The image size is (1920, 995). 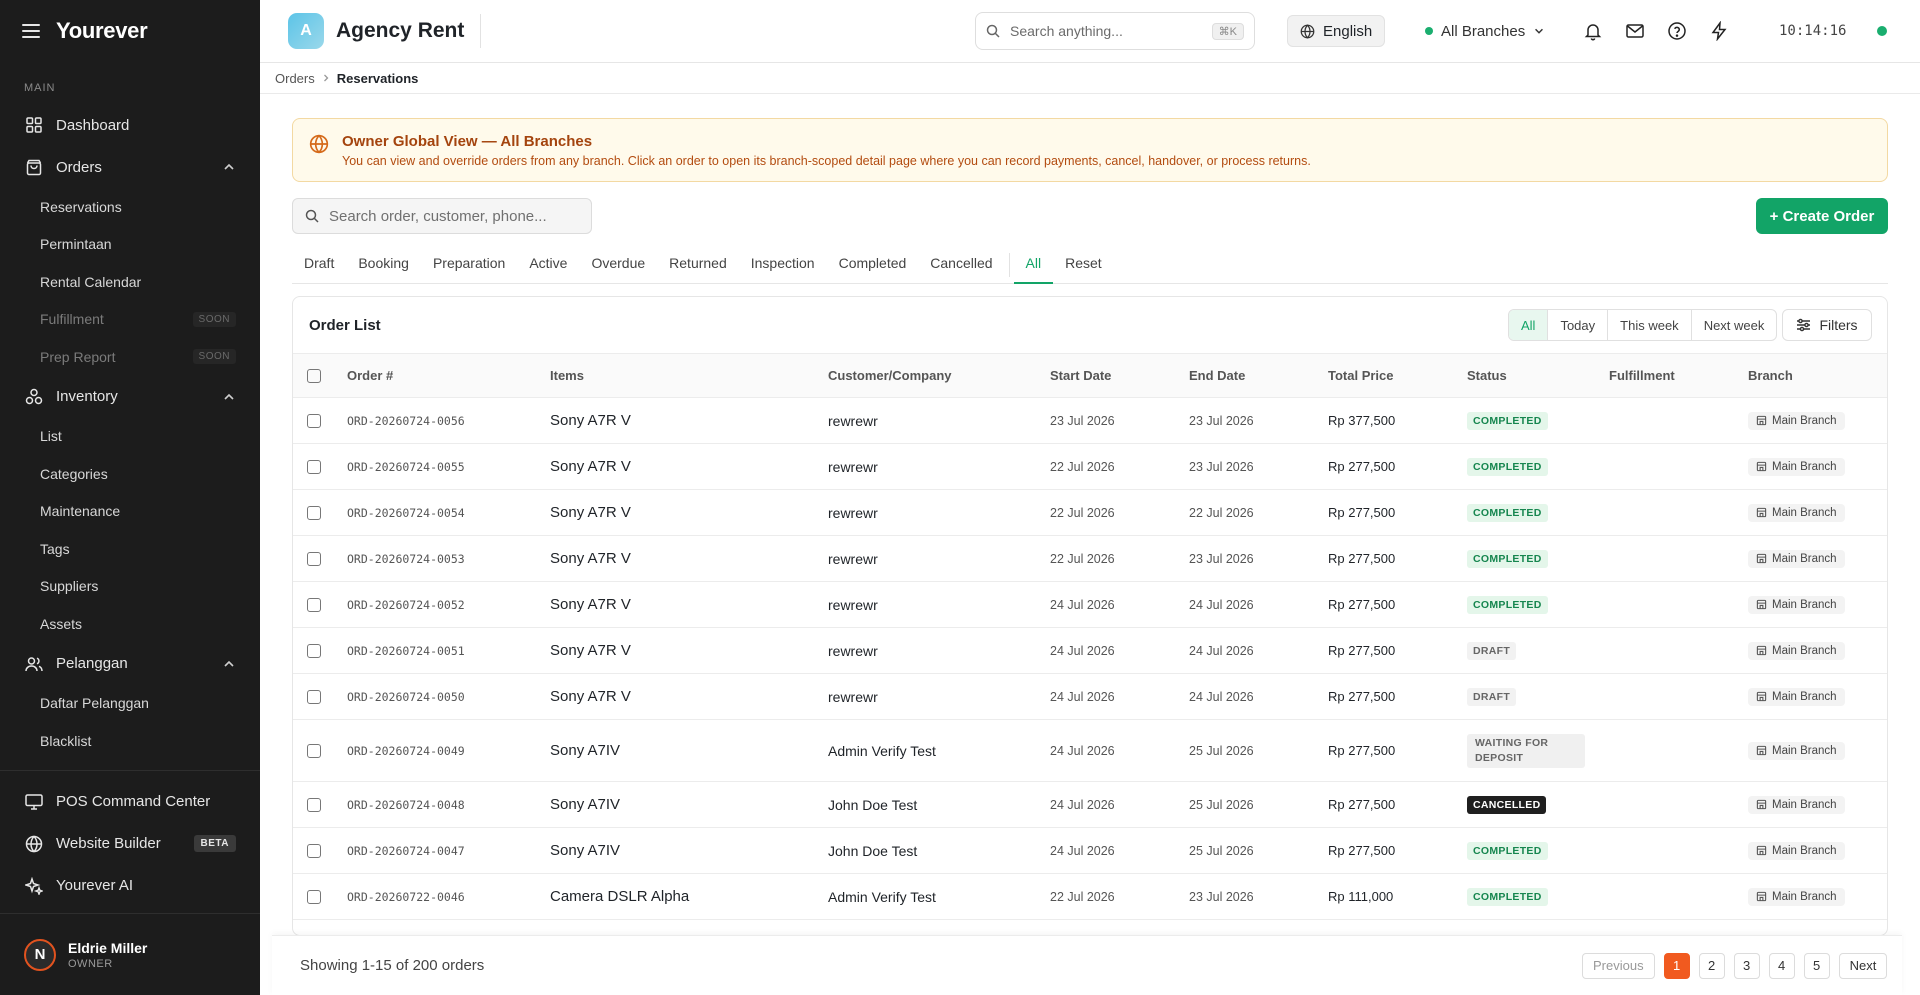 What do you see at coordinates (618, 267) in the screenshot?
I see `tab-overdue: Overdue` at bounding box center [618, 267].